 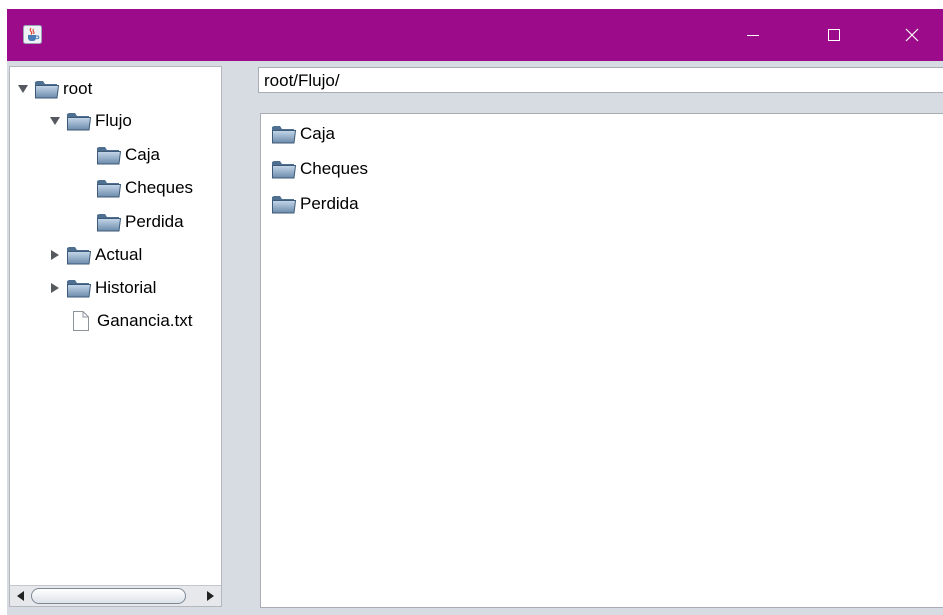 I want to click on tree-node-caja: Caja, so click(x=128, y=155).